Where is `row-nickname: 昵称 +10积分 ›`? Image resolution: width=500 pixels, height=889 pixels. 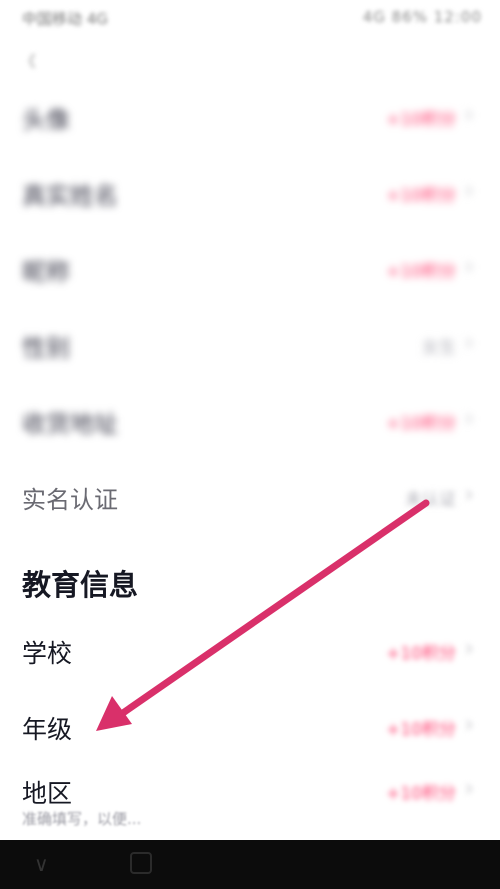 row-nickname: 昵称 +10积分 › is located at coordinates (250, 268).